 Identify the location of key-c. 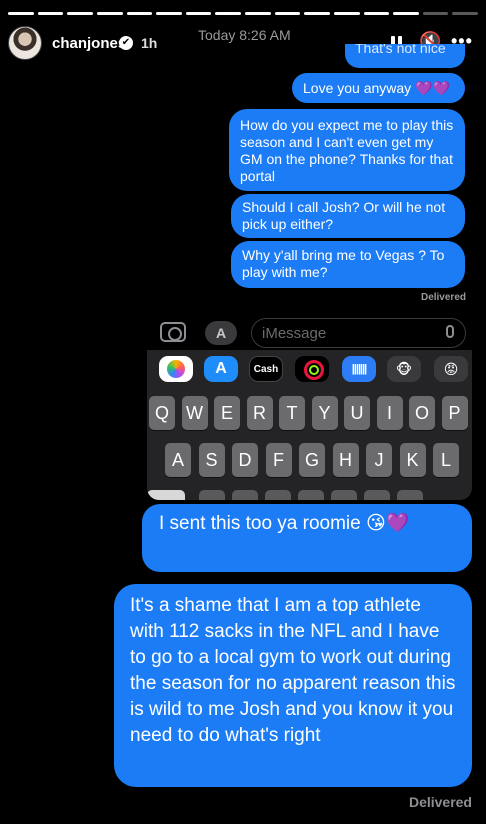
(278, 495).